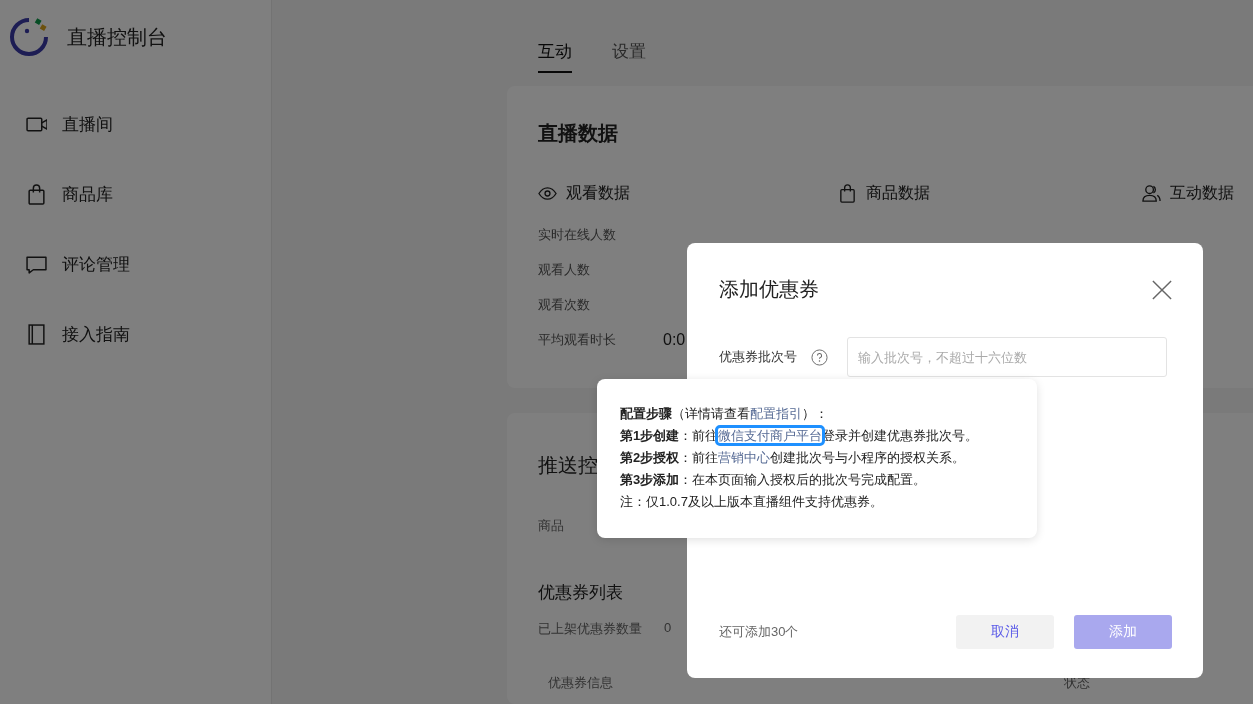 Image resolution: width=1253 pixels, height=704 pixels. What do you see at coordinates (1162, 289) in the screenshot?
I see `close-icon` at bounding box center [1162, 289].